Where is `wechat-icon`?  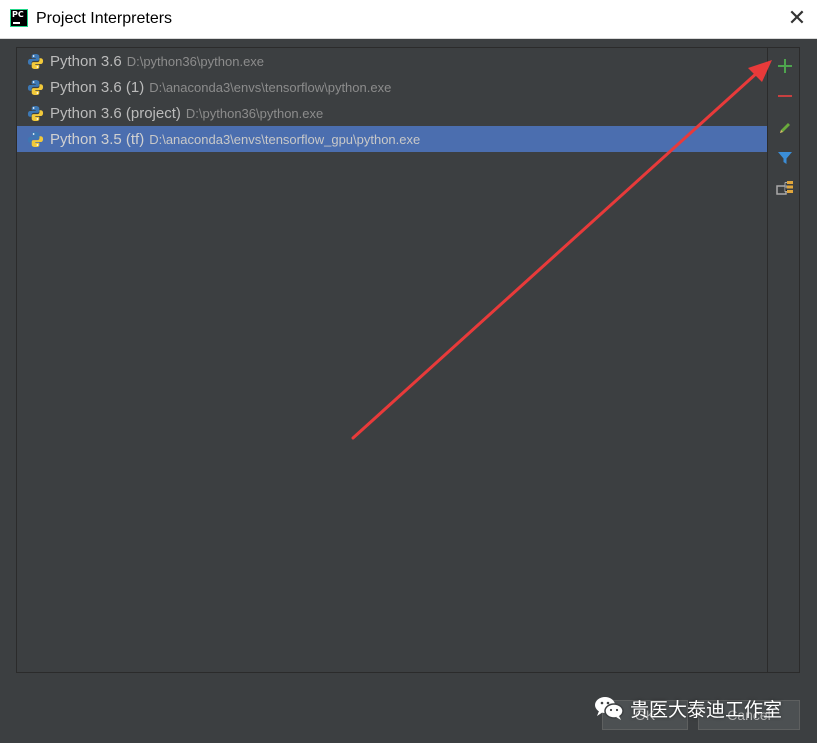
wechat-icon is located at coordinates (609, 708).